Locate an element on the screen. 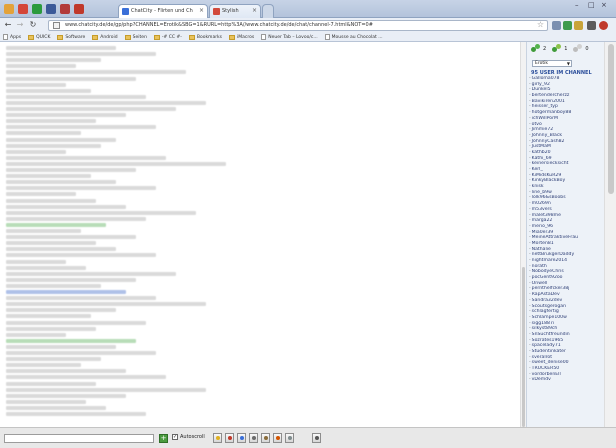  user-name: sweet_denise00 is located at coordinates (550, 363).